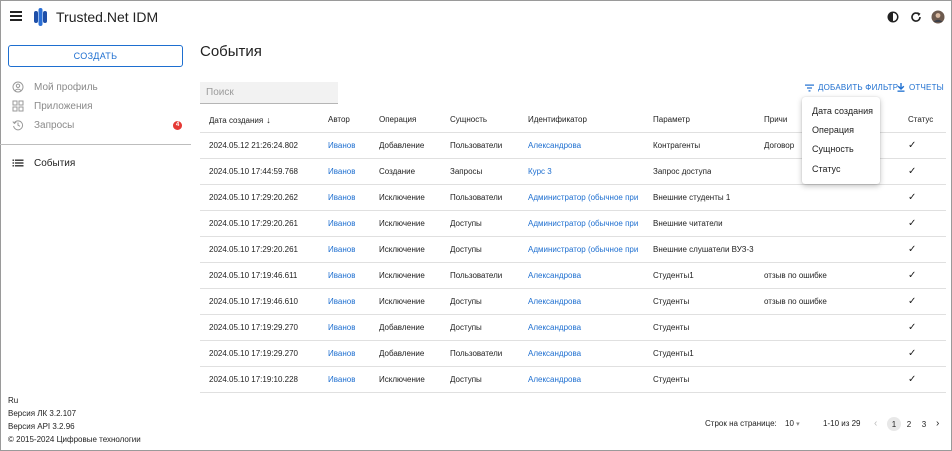 Image resolution: width=952 pixels, height=451 pixels. I want to click on language-selector: Ru, so click(13, 400).